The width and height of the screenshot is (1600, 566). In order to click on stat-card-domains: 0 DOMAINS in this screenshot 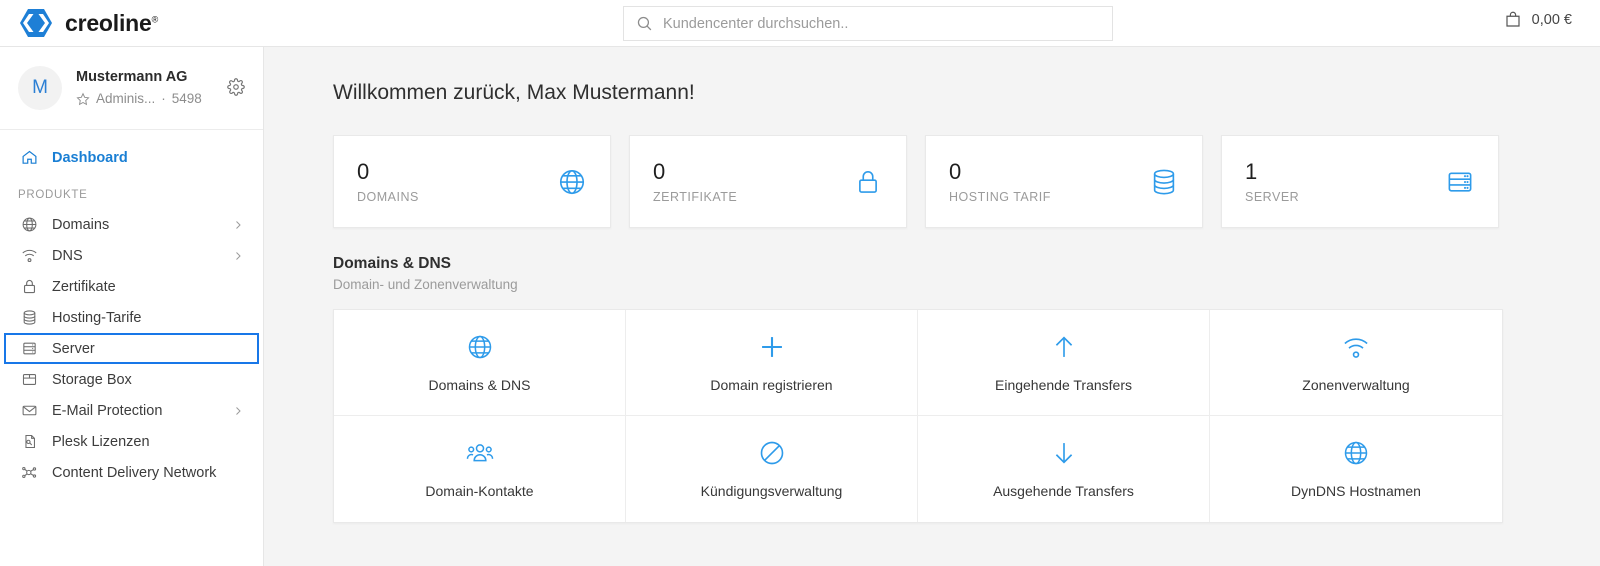, I will do `click(472, 181)`.